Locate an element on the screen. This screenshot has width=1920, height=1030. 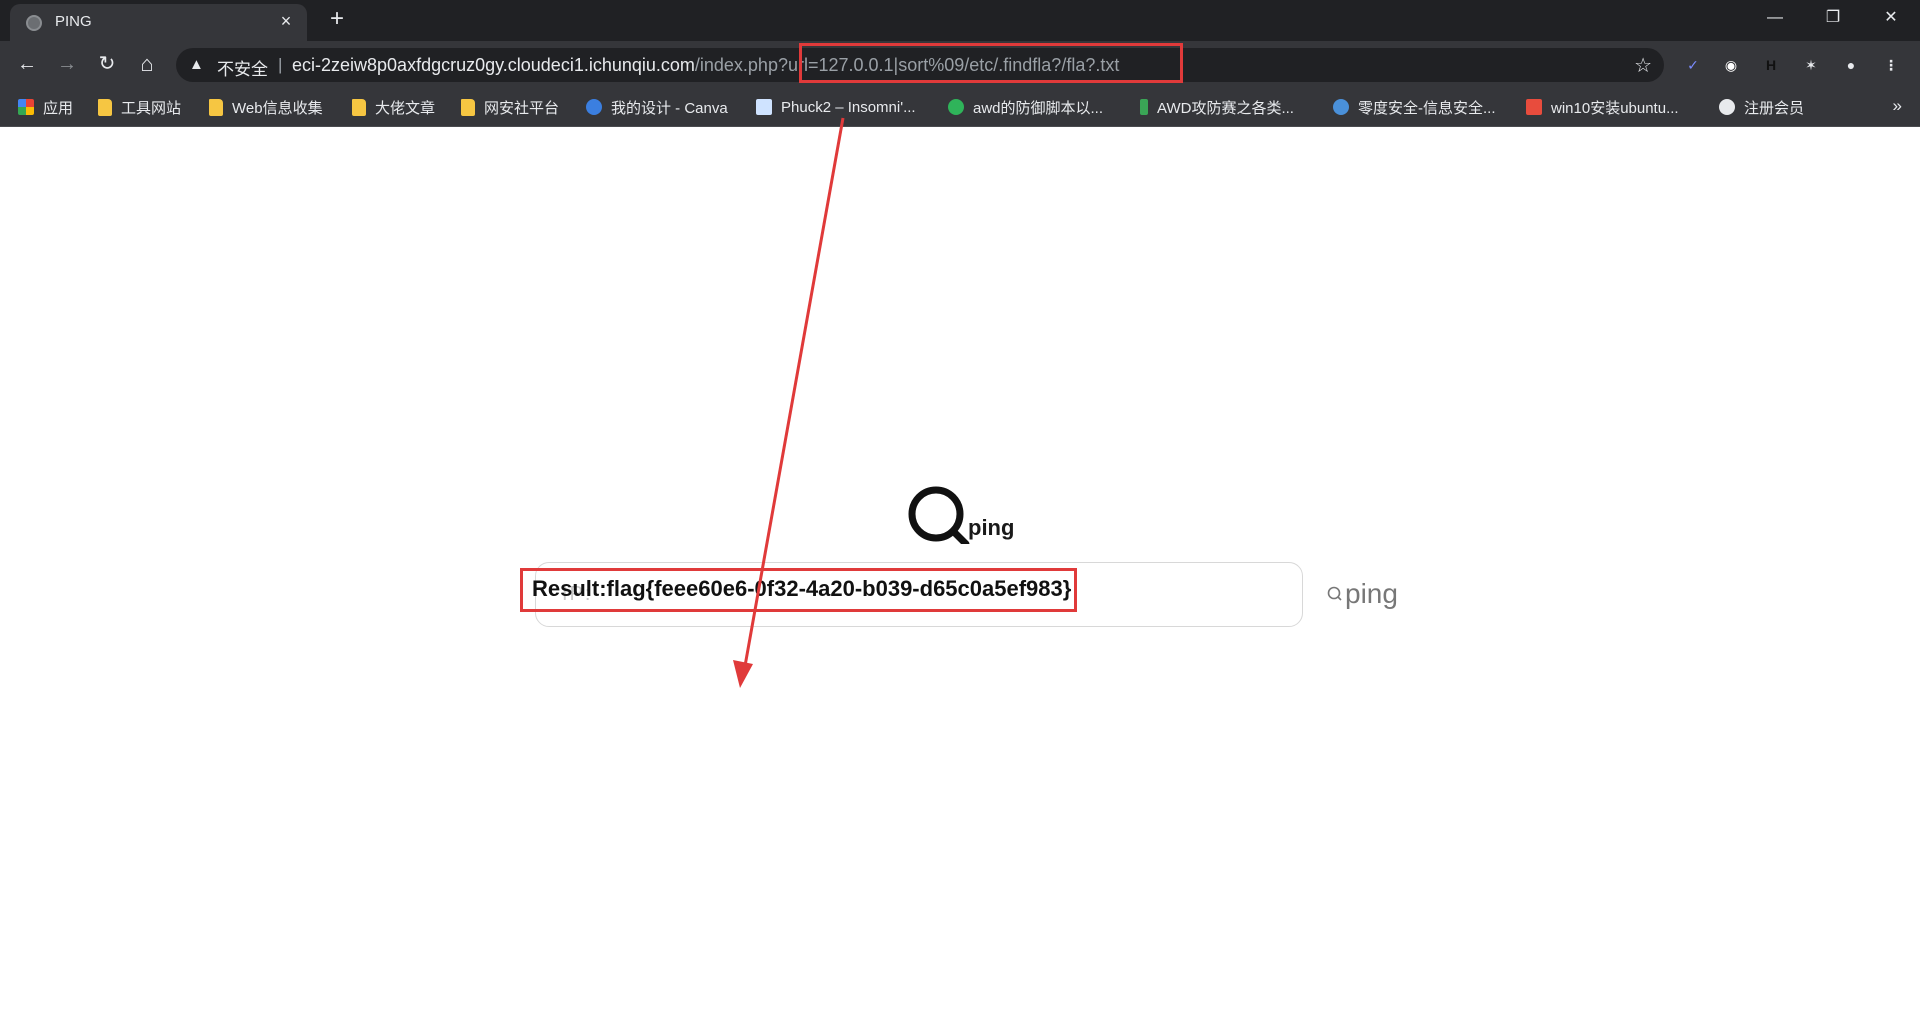
bookmark-item: 网安社平台 is located at coordinates (510, 107).